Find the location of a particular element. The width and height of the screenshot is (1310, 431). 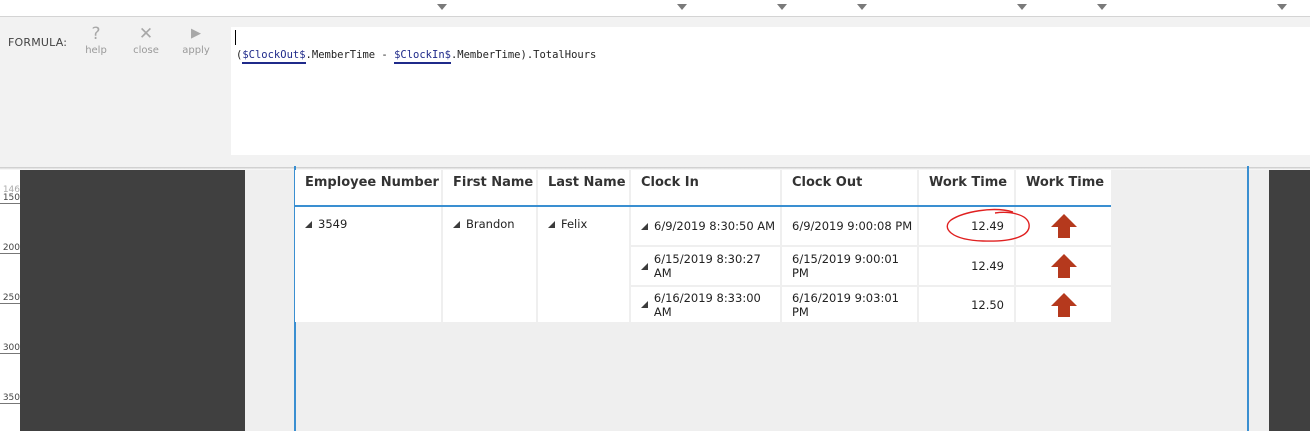

header-first-name: First Name is located at coordinates (489, 188).